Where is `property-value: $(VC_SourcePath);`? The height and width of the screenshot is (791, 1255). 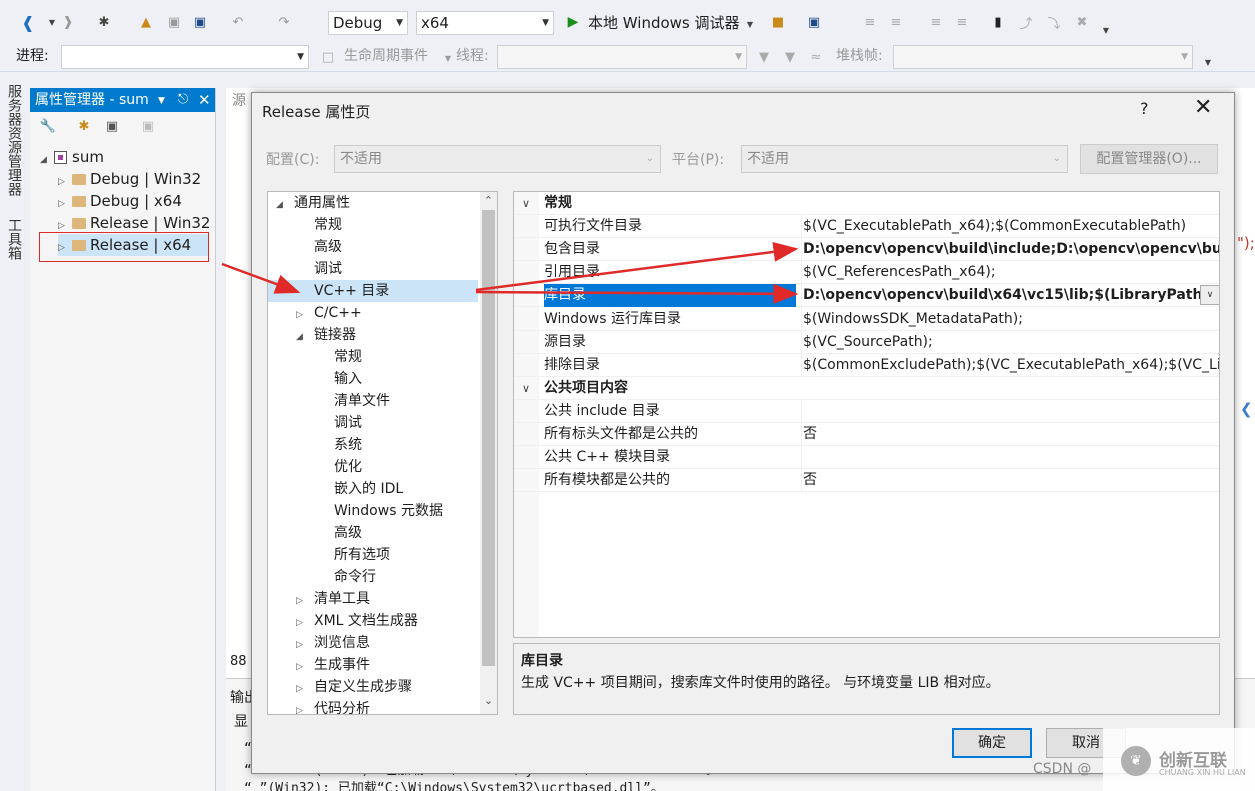 property-value: $(VC_SourcePath); is located at coordinates (1010, 342).